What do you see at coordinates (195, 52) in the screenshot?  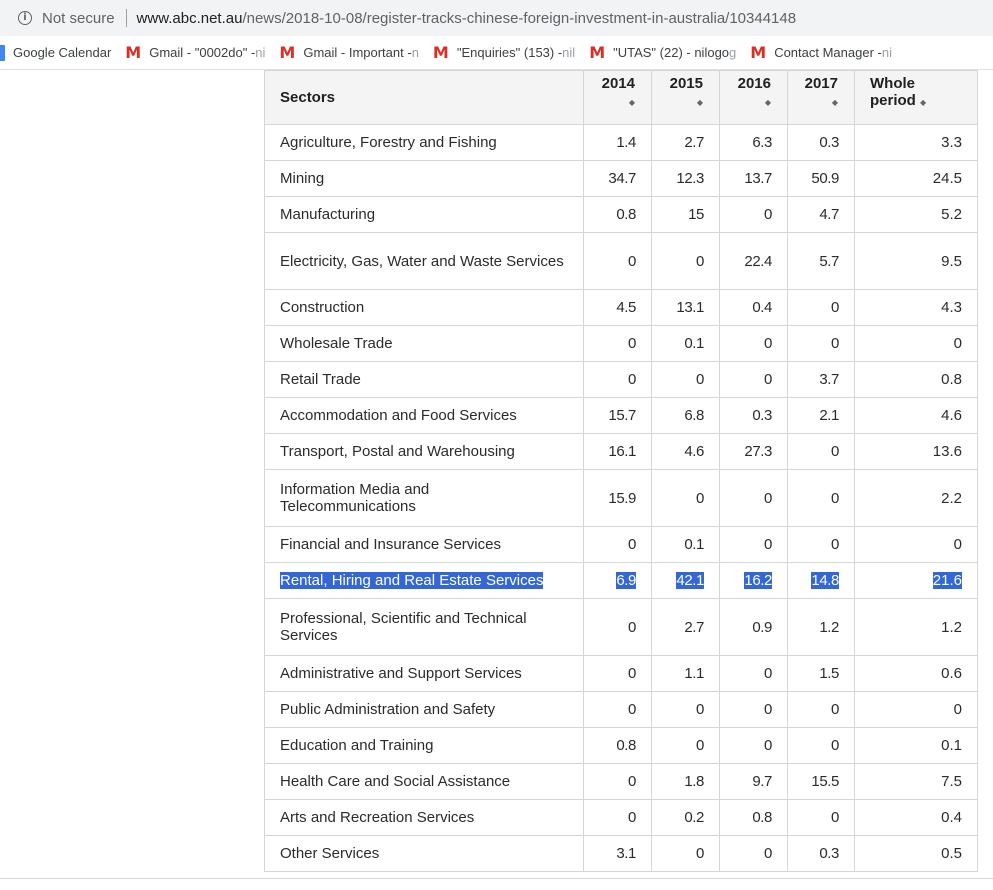 I see `bookmark-gmail-0002do: M Gmail - "0002do" - ni` at bounding box center [195, 52].